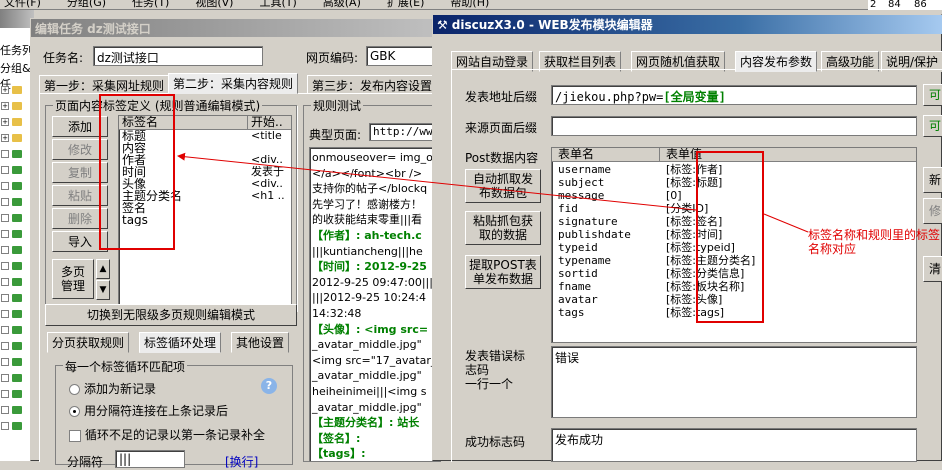  Describe the element at coordinates (776, 61) in the screenshot. I see `discuz-tab-3: 内容发布参数` at that location.